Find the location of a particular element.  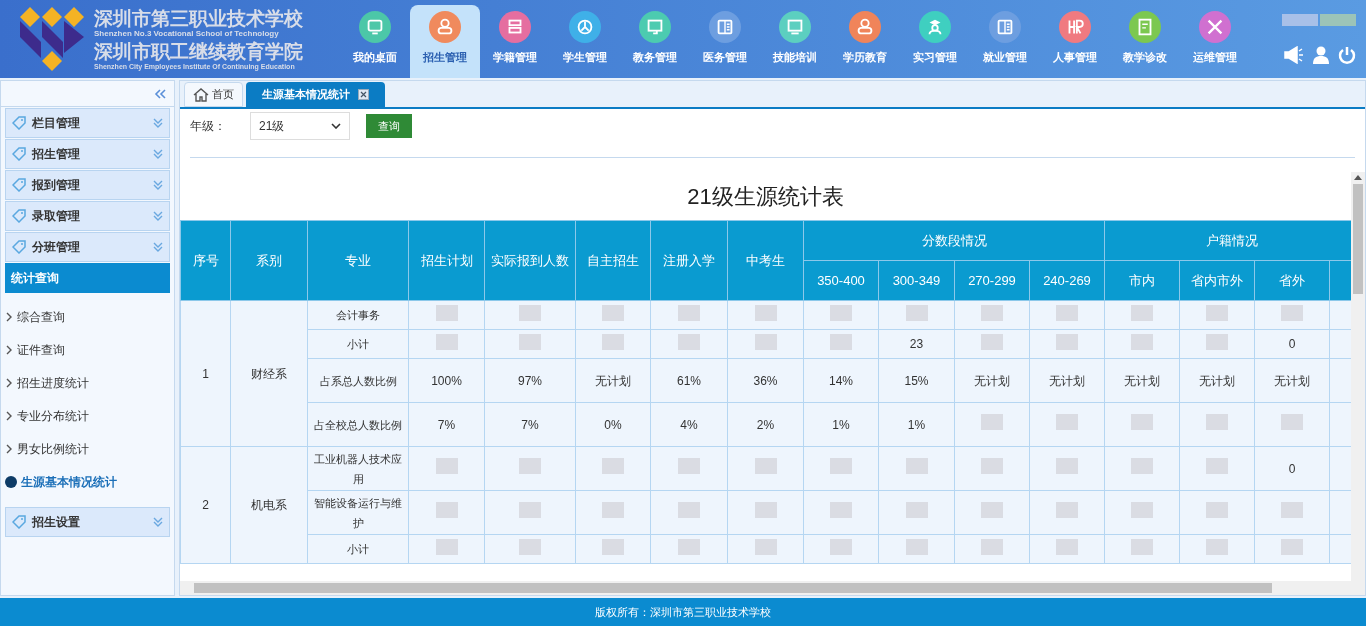

power-icon is located at coordinates (1347, 55).